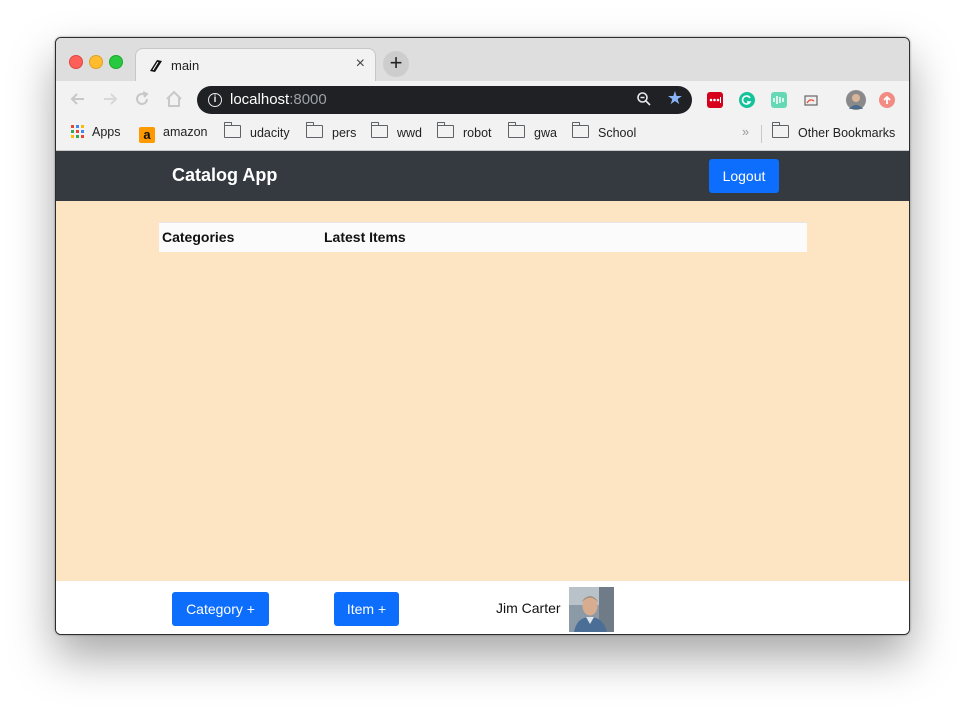 This screenshot has width=965, height=708. What do you see at coordinates (482, 176) in the screenshot?
I see `app-navbar: Catalog App Logout` at bounding box center [482, 176].